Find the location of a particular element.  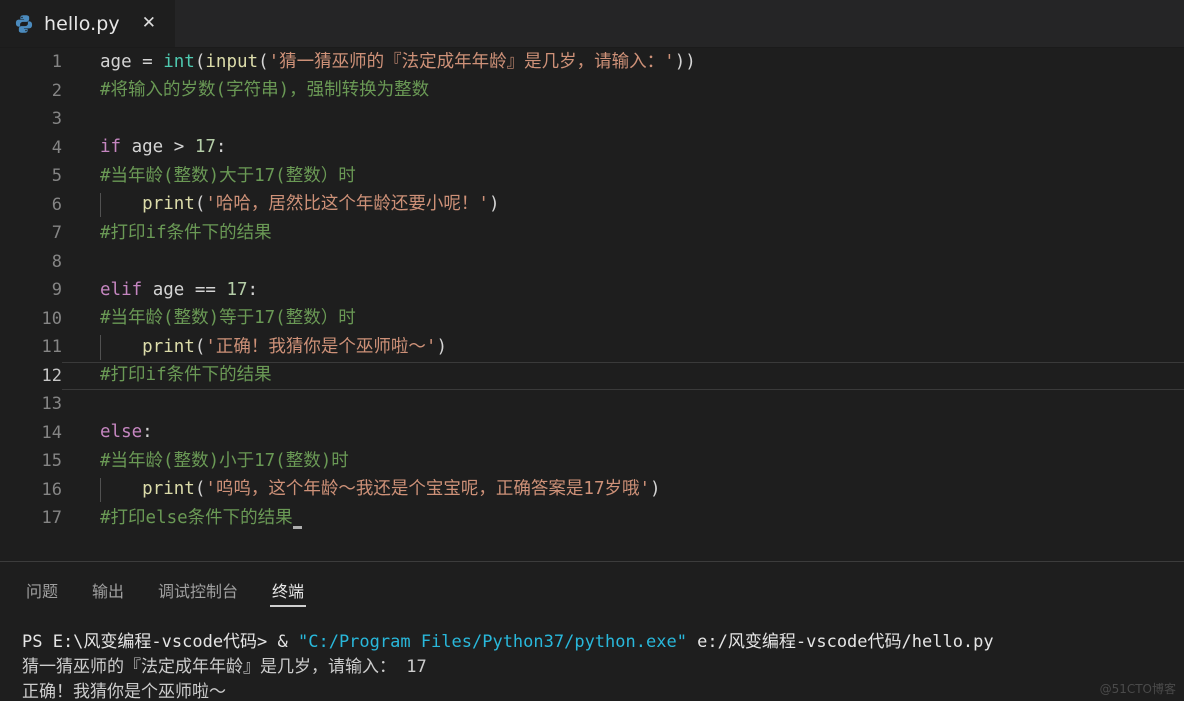

line-number: 11 is located at coordinates (51, 347).